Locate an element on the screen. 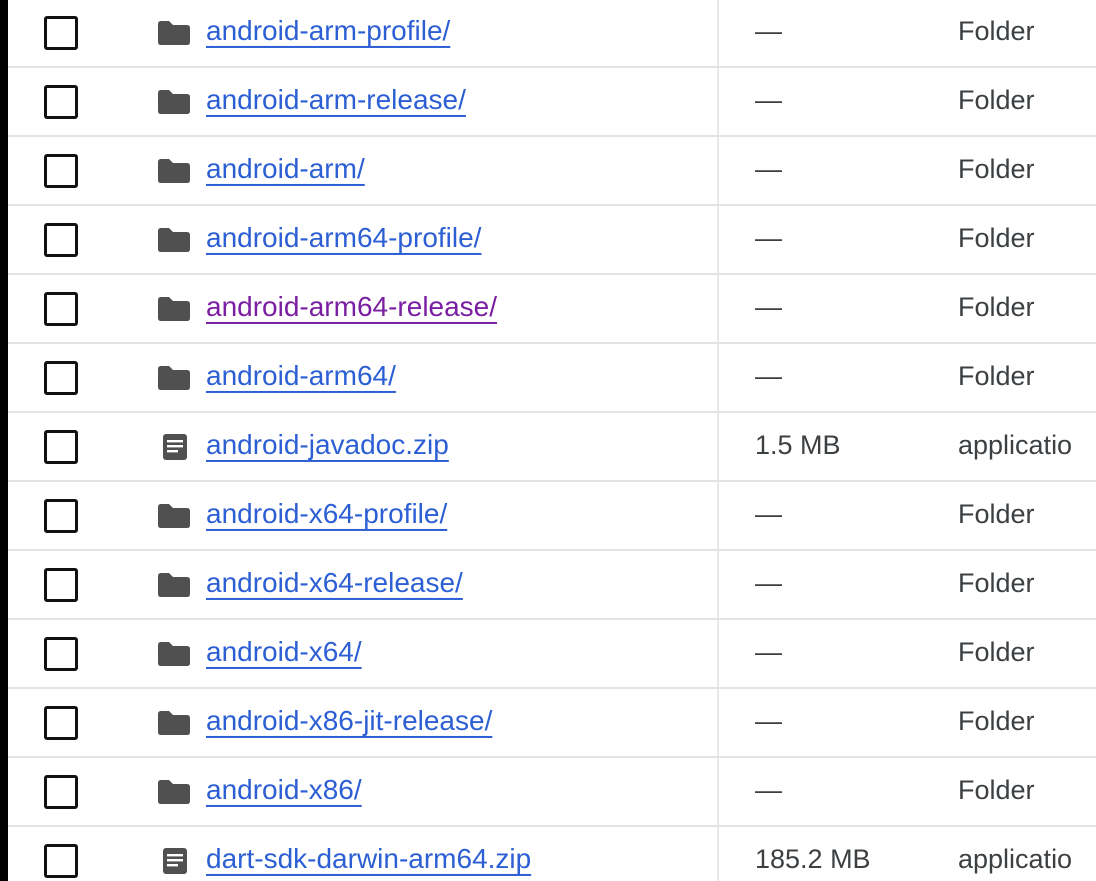  file-row: android-javadoc.zip 1.5 MB applicatio is located at coordinates (552, 447).